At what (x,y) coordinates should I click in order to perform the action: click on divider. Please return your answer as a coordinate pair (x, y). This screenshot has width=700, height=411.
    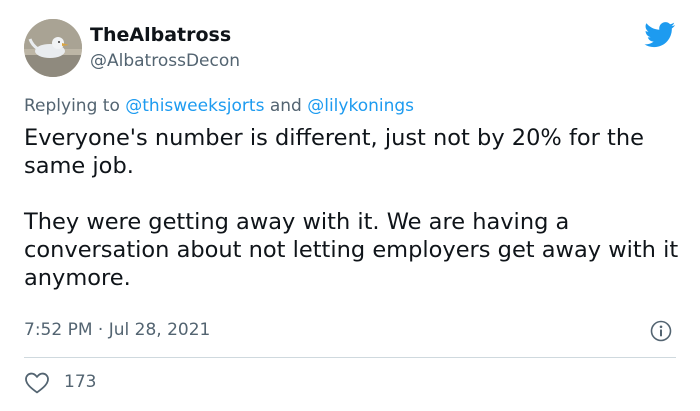
    Looking at the image, I should click on (350, 357).